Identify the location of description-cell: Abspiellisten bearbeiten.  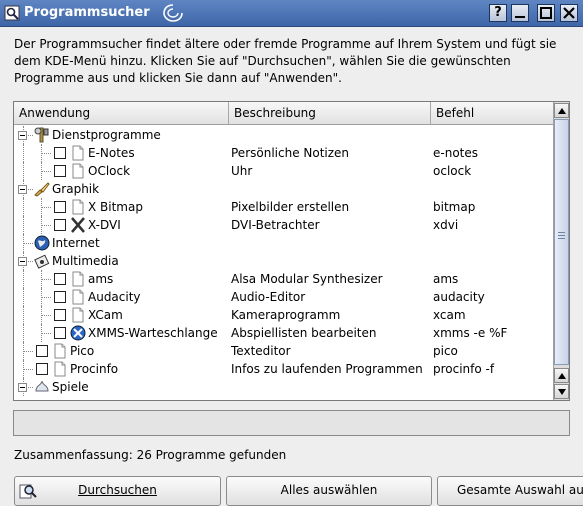
(304, 333).